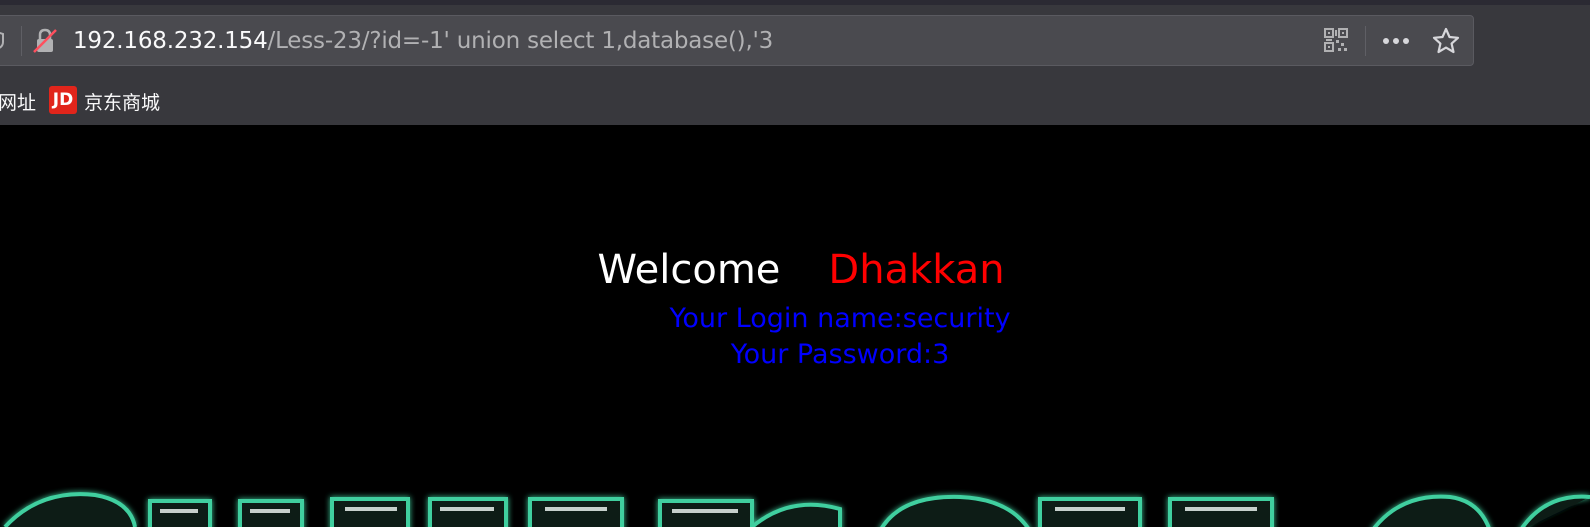 The height and width of the screenshot is (527, 1590). Describe the element at coordinates (63, 100) in the screenshot. I see `jd-favicon-icon: JD` at that location.